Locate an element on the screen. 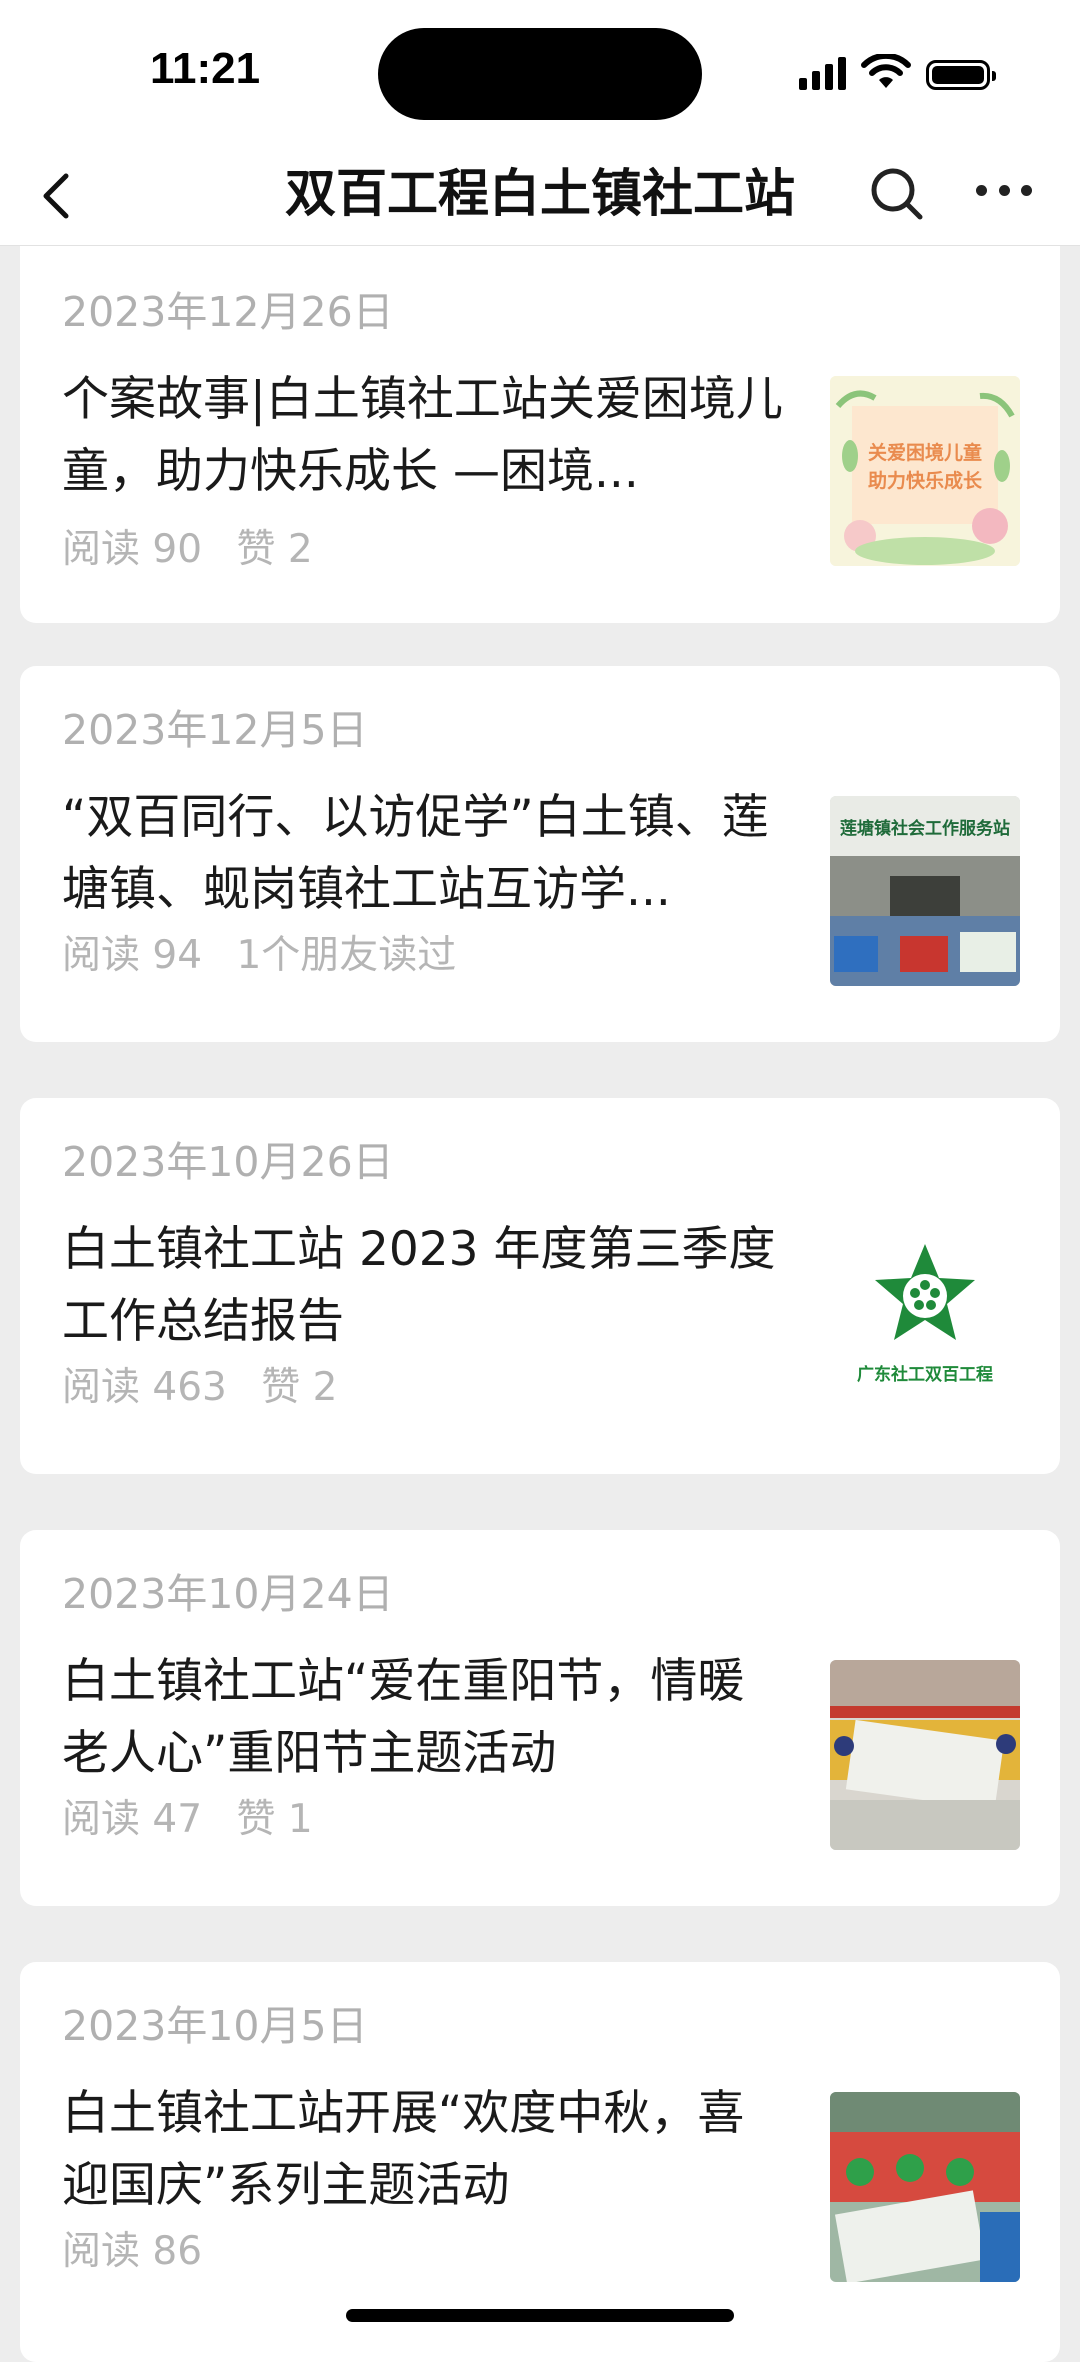  read-count: 阅读 94 is located at coordinates (132, 955).